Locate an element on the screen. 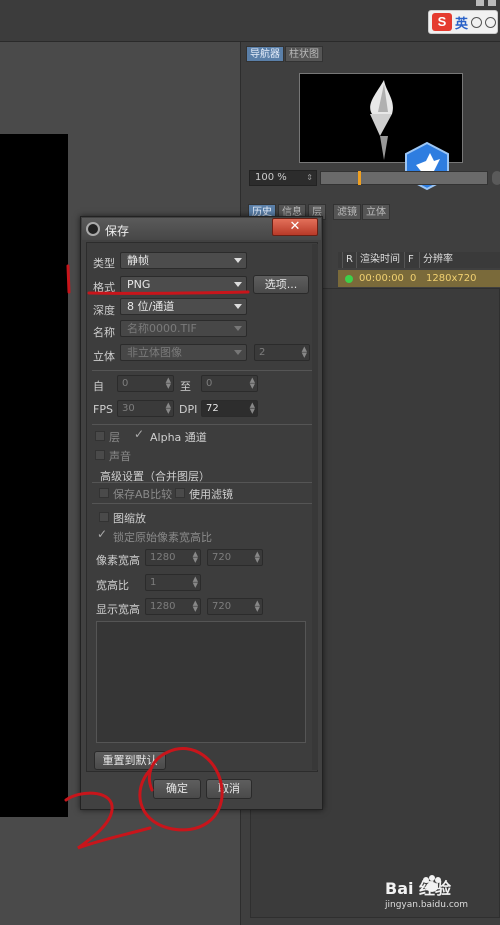  display-width-field: 1280 ▲ ▼ is located at coordinates (173, 606).